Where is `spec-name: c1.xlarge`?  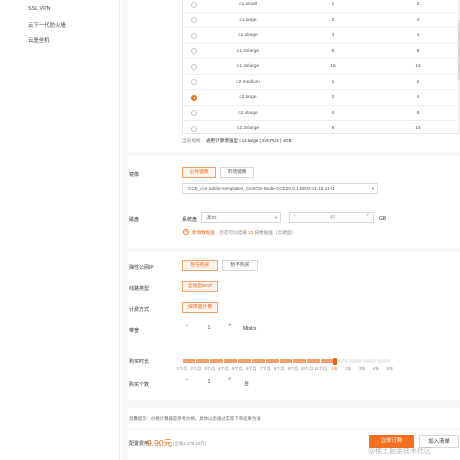 spec-name: c1.xlarge is located at coordinates (248, 35).